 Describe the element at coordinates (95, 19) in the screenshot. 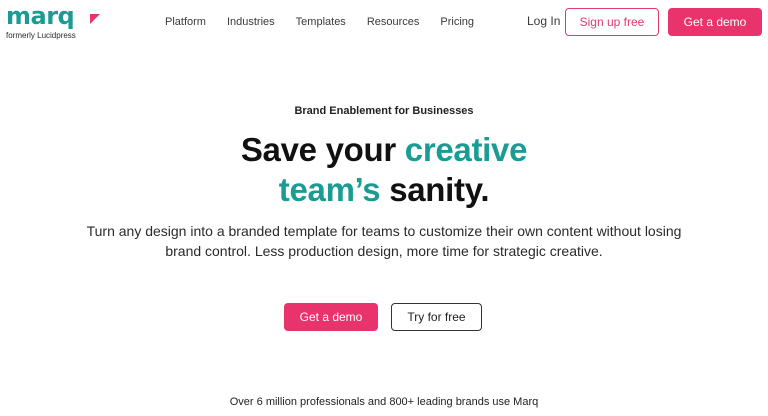

I see `logo-triangle-icon` at that location.